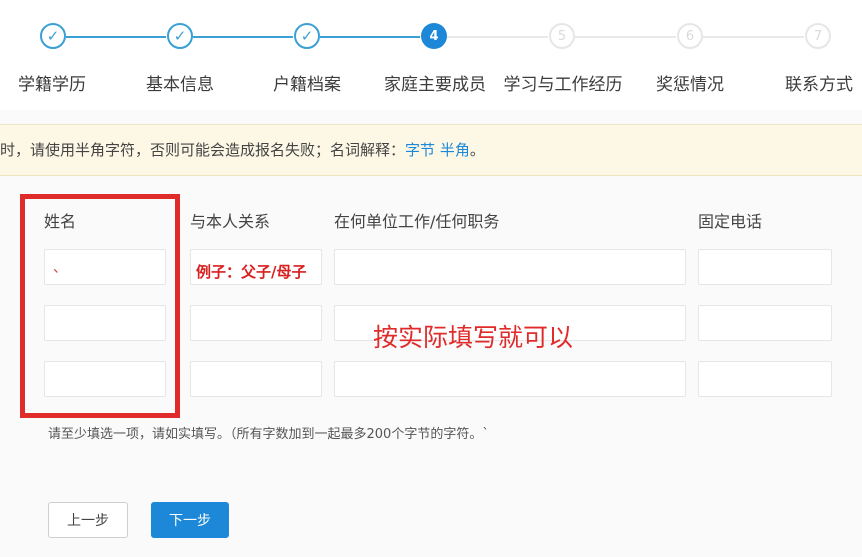  I want to click on notice-text: 时，请使用半角字符，否则可能会造成报名失败；名词解释：, so click(203, 150).